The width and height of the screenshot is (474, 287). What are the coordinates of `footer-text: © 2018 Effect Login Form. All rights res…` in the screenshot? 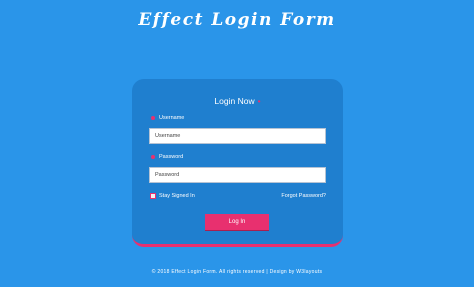 It's located at (237, 272).